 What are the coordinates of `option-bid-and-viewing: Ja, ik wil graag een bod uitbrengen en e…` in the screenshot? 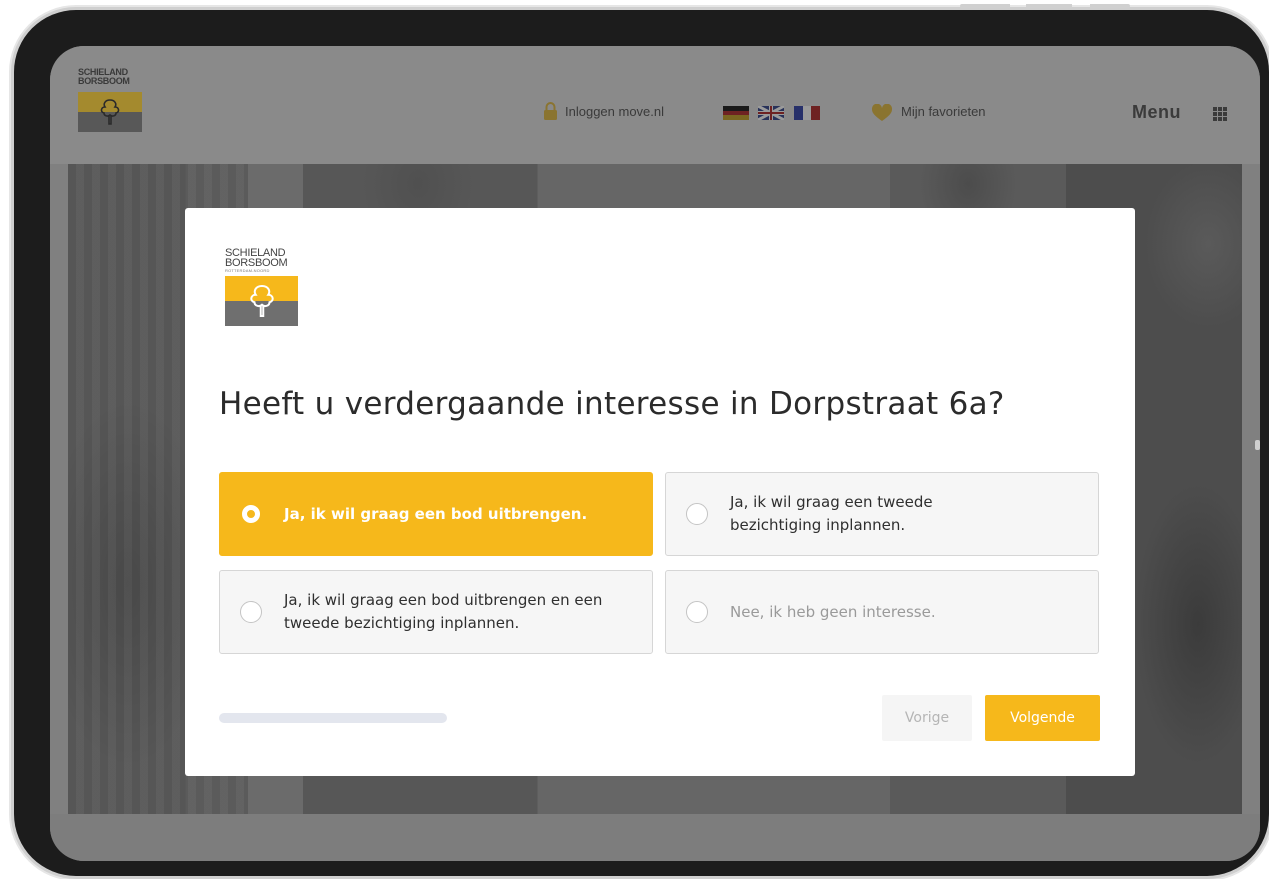 It's located at (436, 612).